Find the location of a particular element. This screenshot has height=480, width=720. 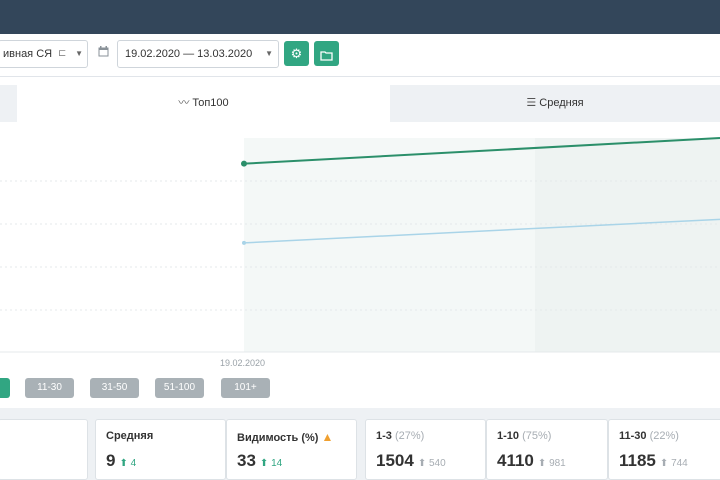

top-navigation-bar is located at coordinates (360, 17).